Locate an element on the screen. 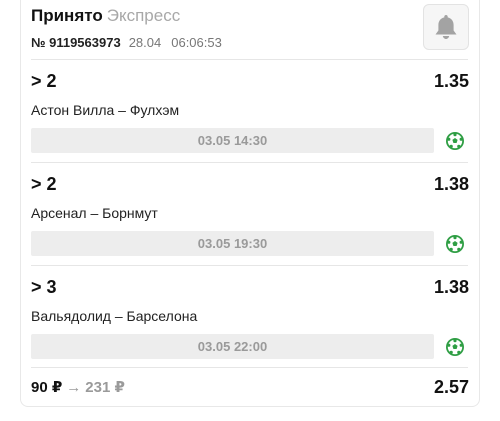  event-start-time: 03.05 22:00 is located at coordinates (232, 346).